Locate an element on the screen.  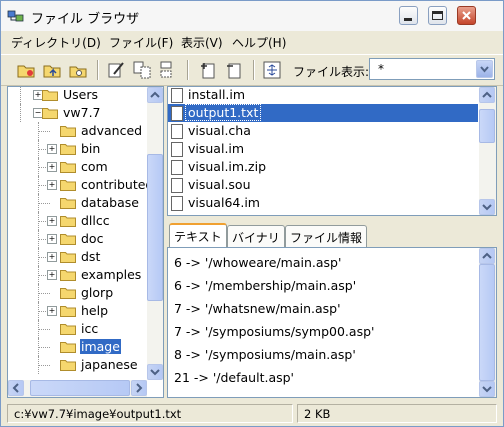
tree-item: + bin is located at coordinates (77, 149).